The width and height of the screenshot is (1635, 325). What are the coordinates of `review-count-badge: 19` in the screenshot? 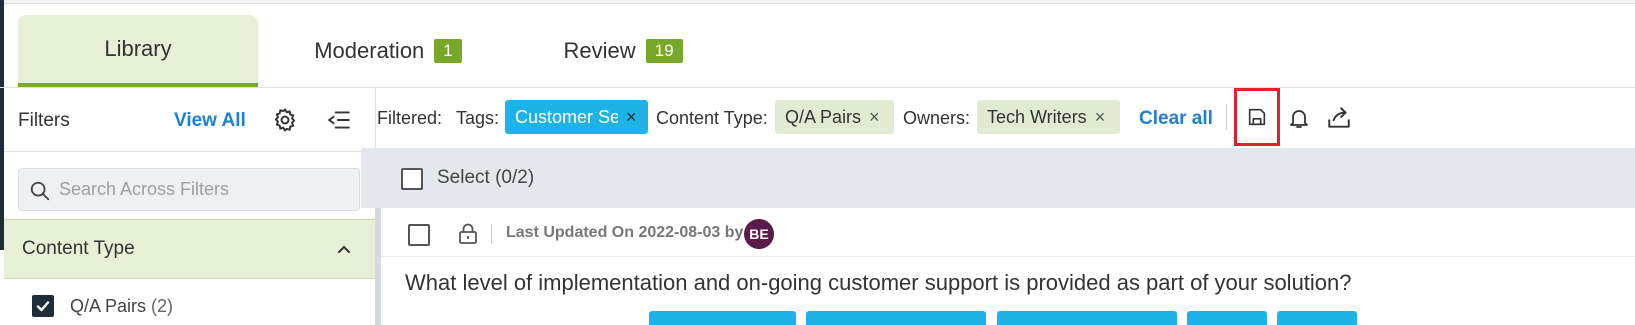 It's located at (664, 51).